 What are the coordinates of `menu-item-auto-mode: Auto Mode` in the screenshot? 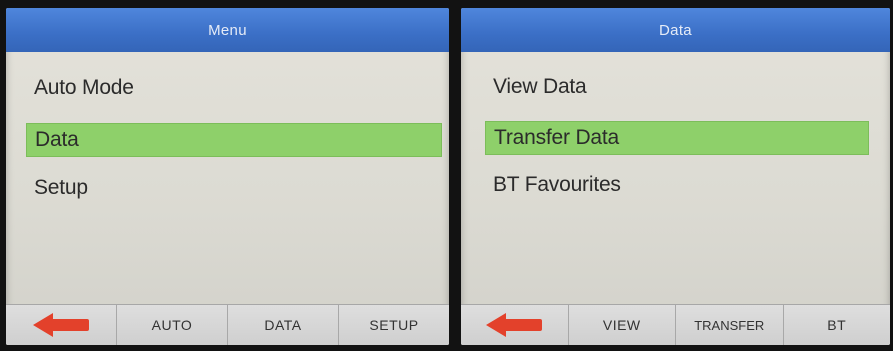 It's located at (233, 88).